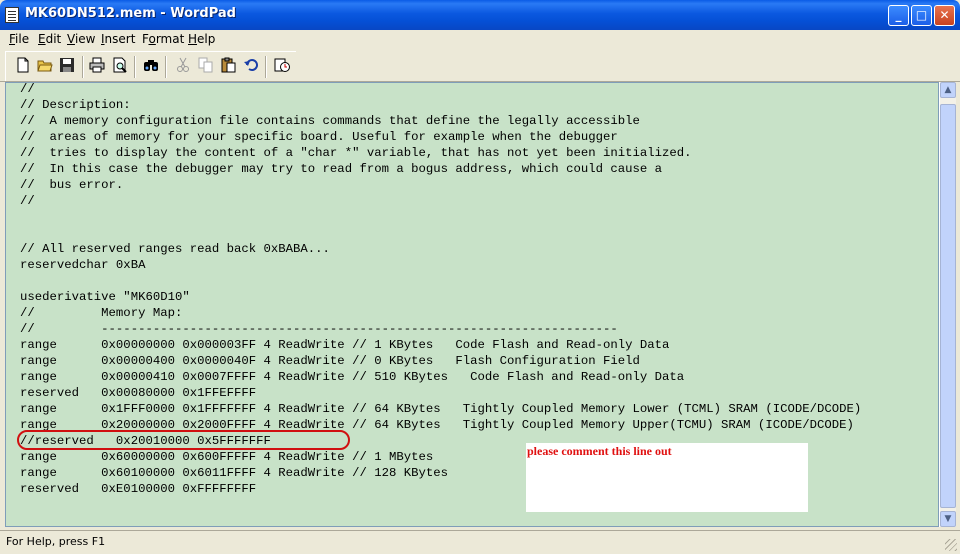 The height and width of the screenshot is (554, 960). Describe the element at coordinates (599, 451) in the screenshot. I see `annotation-text: please comment this line out` at that location.